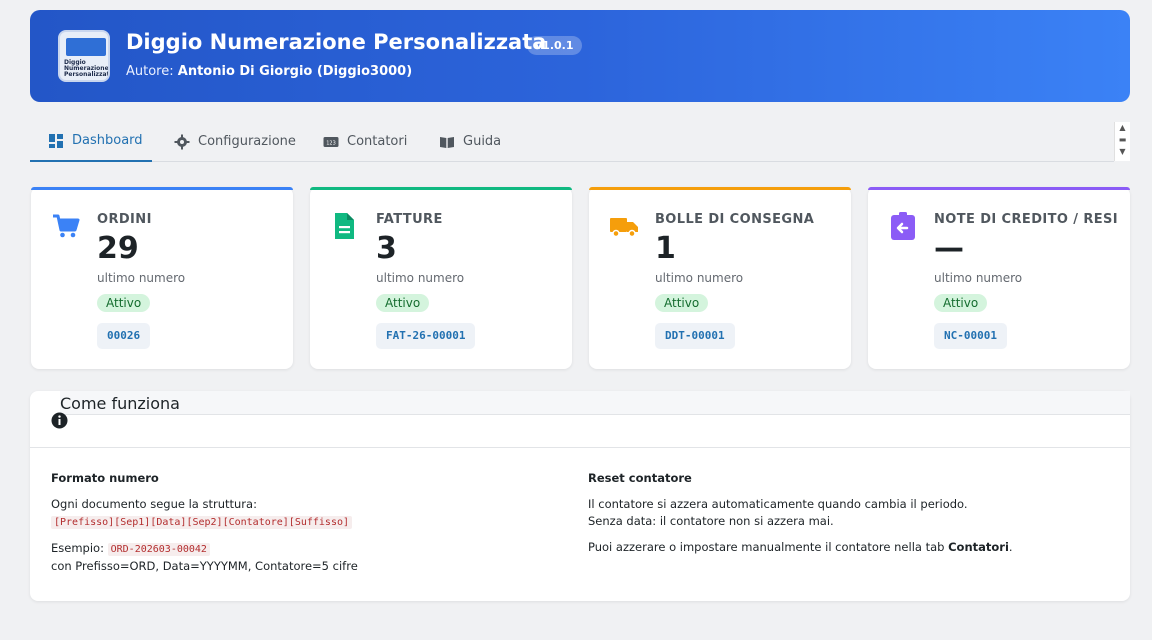 The width and height of the screenshot is (1152, 640). What do you see at coordinates (1010, 547) in the screenshot?
I see `reset-line-3-suffix: .` at bounding box center [1010, 547].